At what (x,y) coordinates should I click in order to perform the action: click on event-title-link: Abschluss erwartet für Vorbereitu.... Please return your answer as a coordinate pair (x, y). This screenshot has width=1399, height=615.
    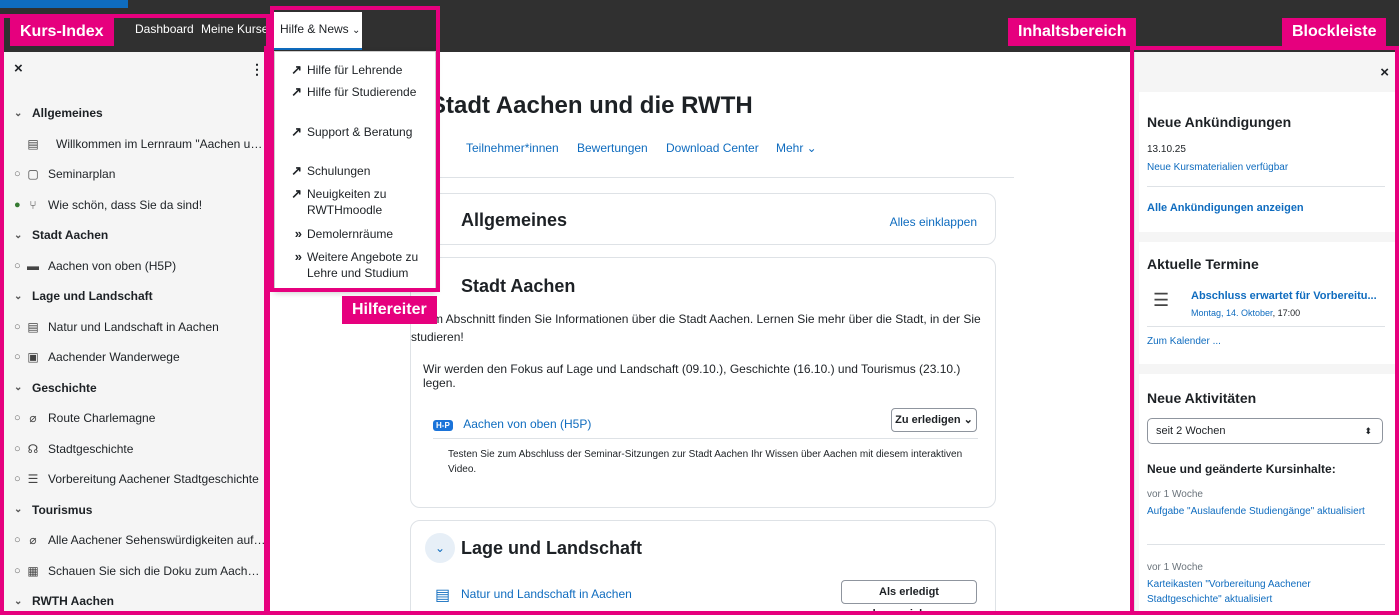
    Looking at the image, I should click on (1284, 296).